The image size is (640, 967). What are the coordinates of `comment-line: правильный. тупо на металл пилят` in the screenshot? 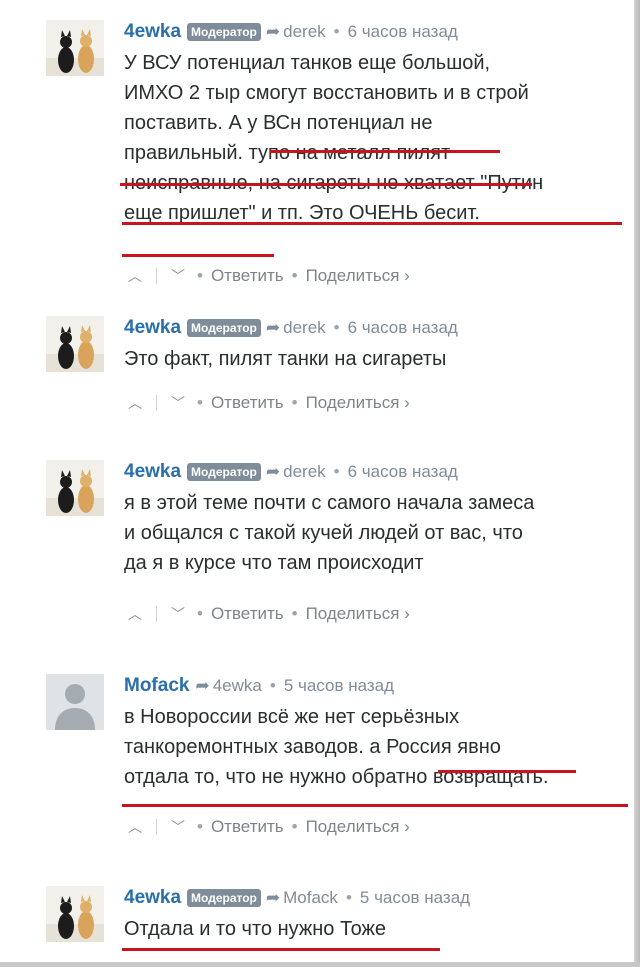 It's located at (287, 153).